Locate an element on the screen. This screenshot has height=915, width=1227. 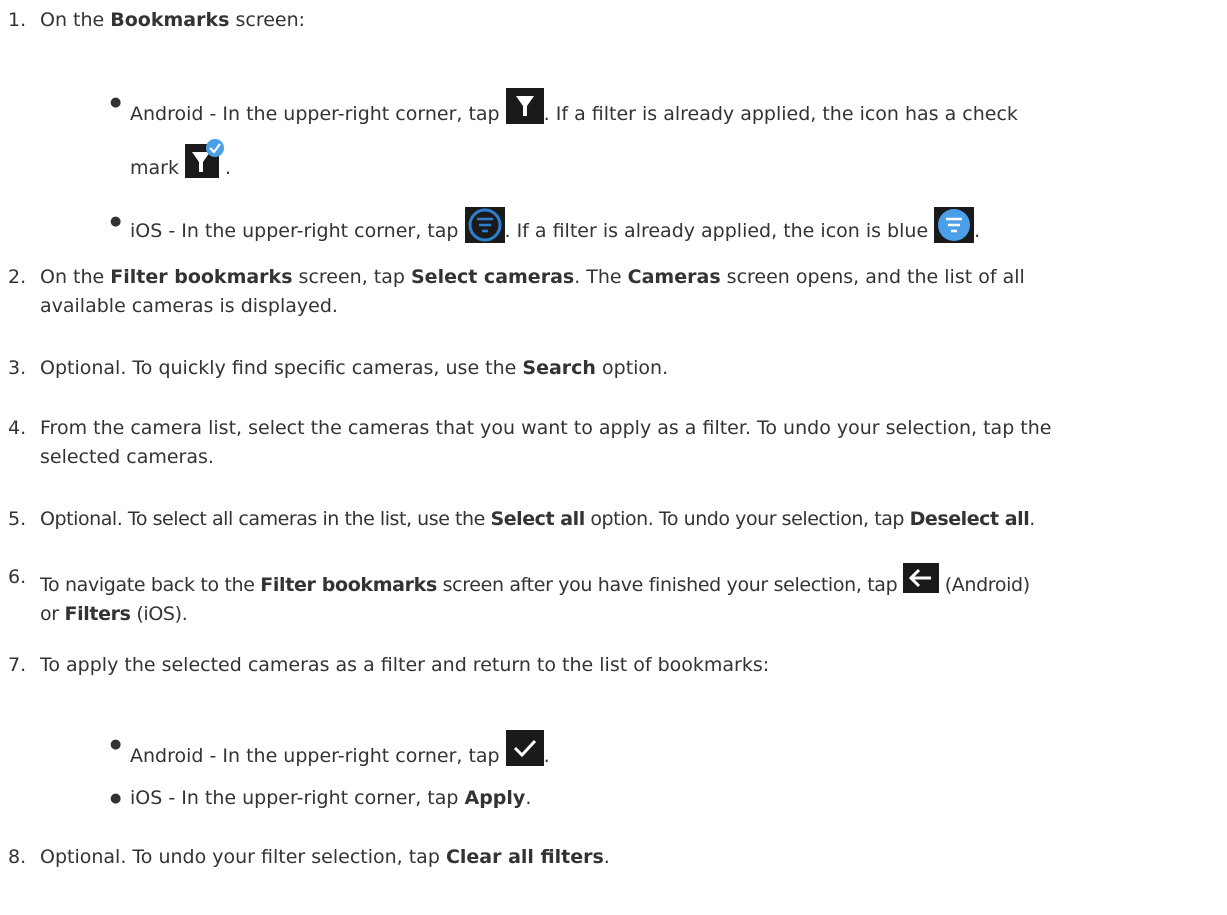
step-number: 2. is located at coordinates (17, 277).